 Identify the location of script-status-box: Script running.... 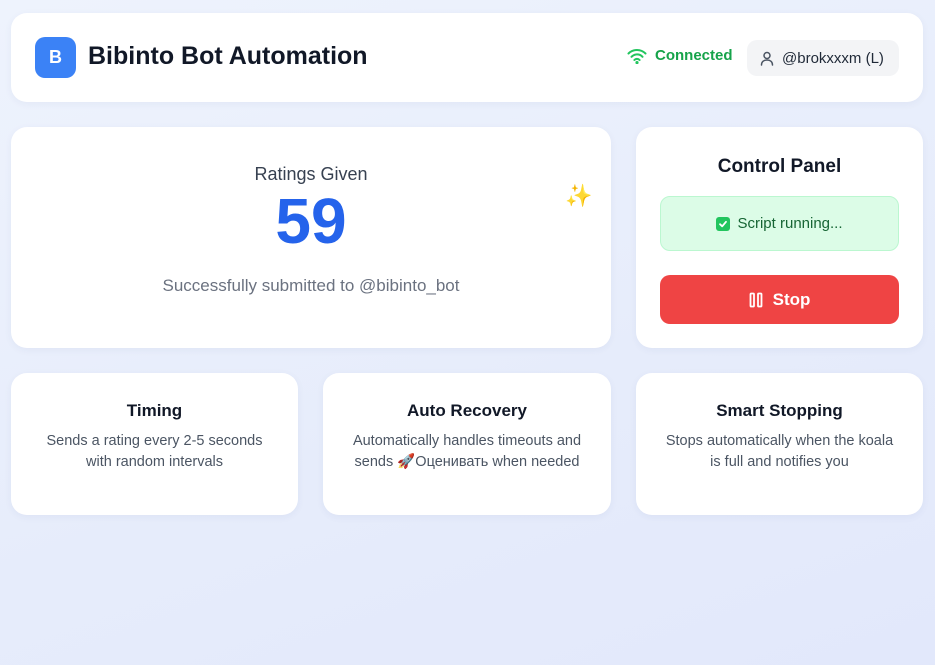
(779, 223).